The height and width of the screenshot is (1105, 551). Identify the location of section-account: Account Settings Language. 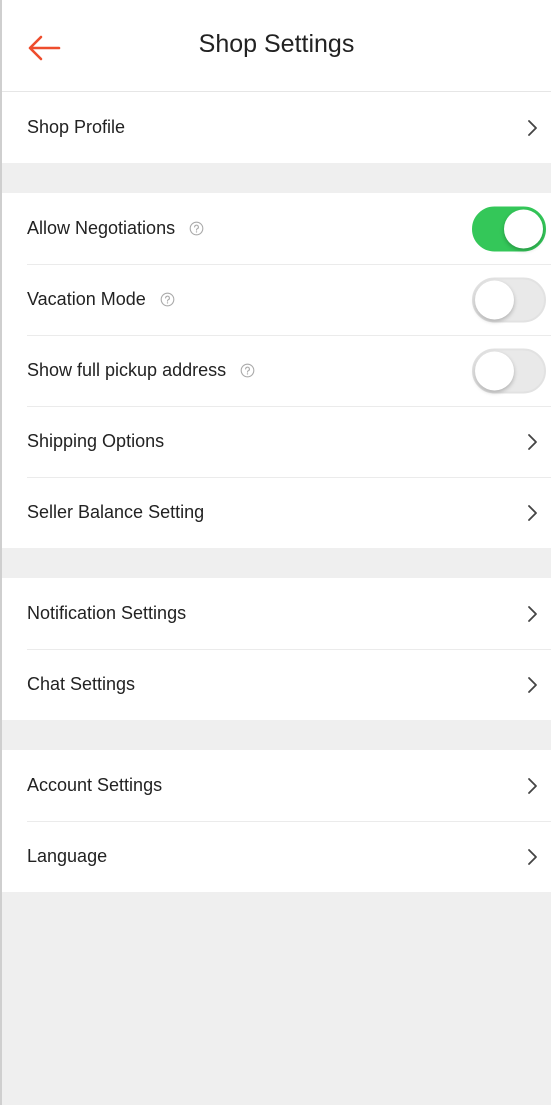
(276, 821).